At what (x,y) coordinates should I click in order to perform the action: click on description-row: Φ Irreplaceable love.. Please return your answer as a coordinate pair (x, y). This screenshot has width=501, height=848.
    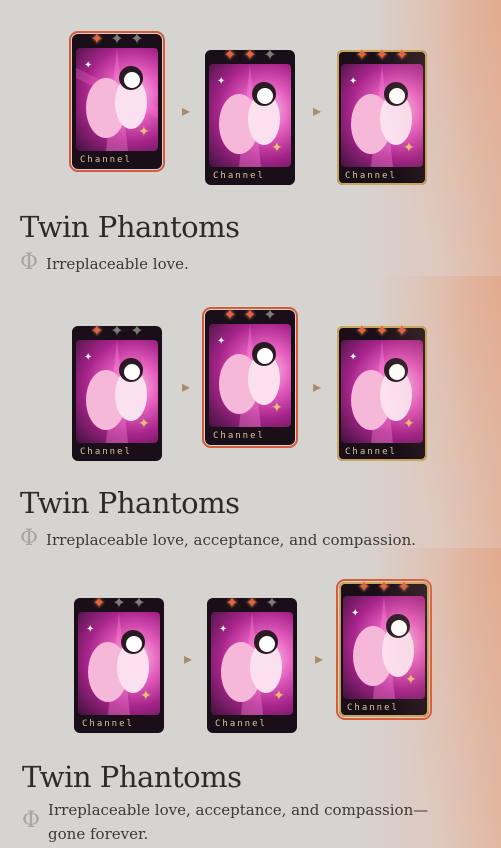
    Looking at the image, I should click on (104, 264).